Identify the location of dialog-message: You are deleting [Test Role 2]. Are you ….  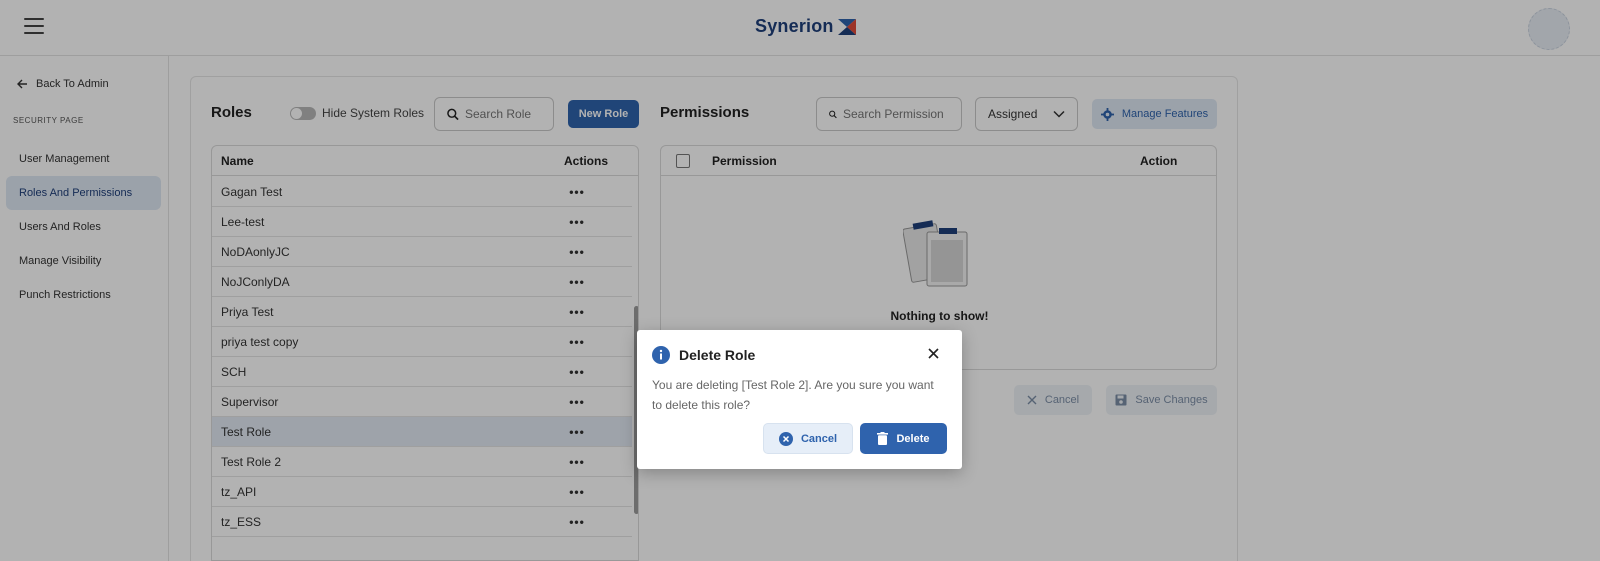
(793, 395).